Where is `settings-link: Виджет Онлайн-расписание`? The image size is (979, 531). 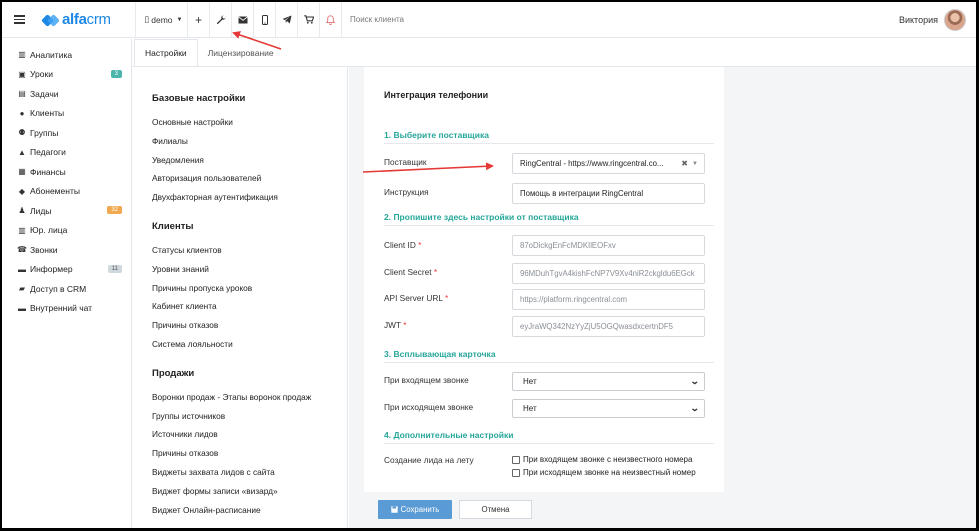 settings-link: Виджет Онлайн-расписание is located at coordinates (249, 510).